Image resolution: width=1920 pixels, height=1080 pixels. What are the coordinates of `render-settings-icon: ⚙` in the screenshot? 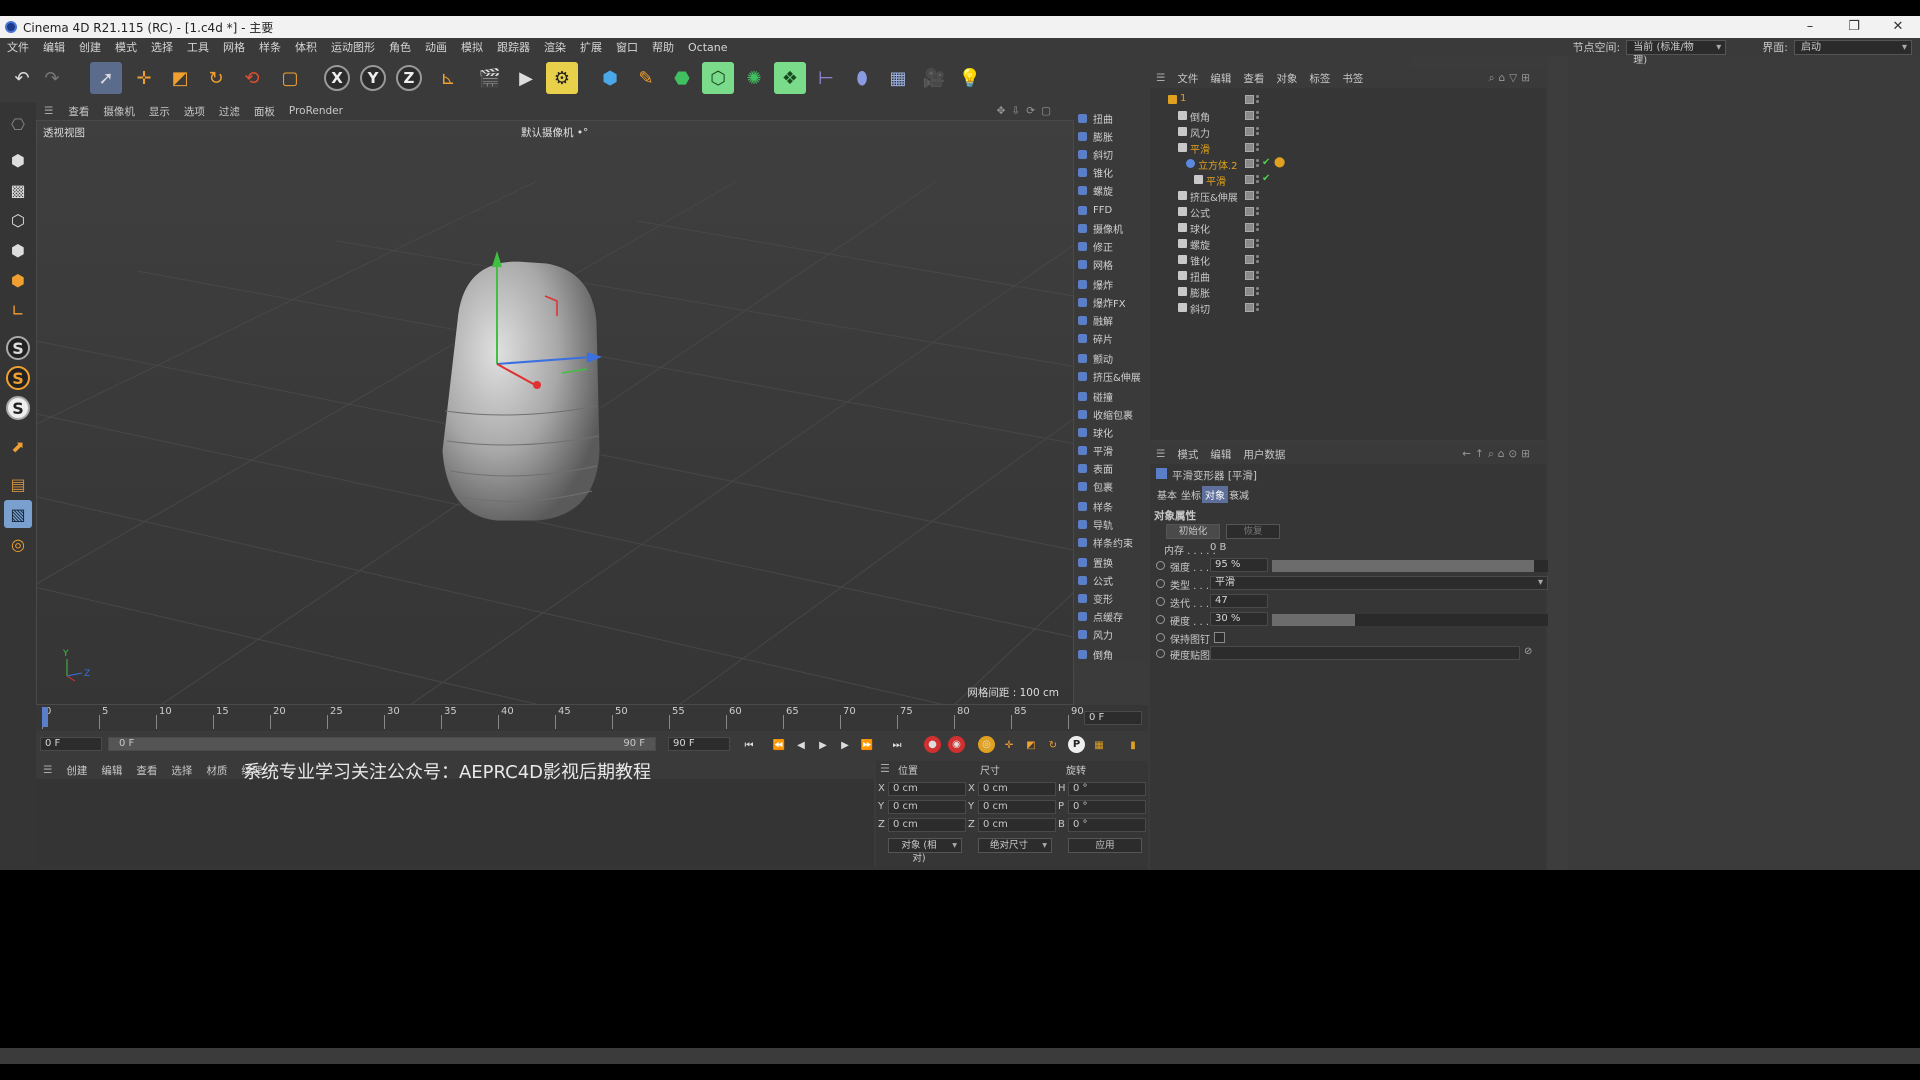 It's located at (562, 78).